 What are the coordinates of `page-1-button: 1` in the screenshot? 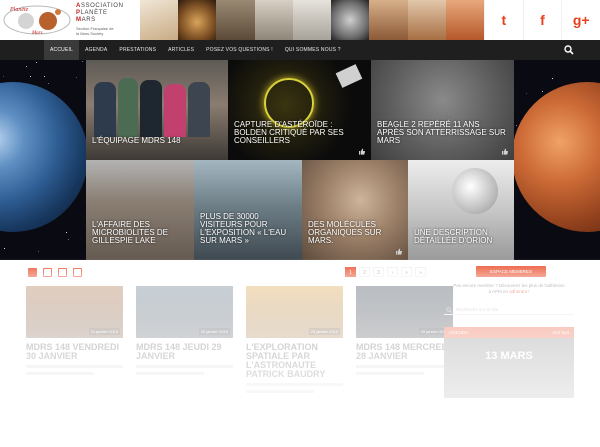 It's located at (350, 272).